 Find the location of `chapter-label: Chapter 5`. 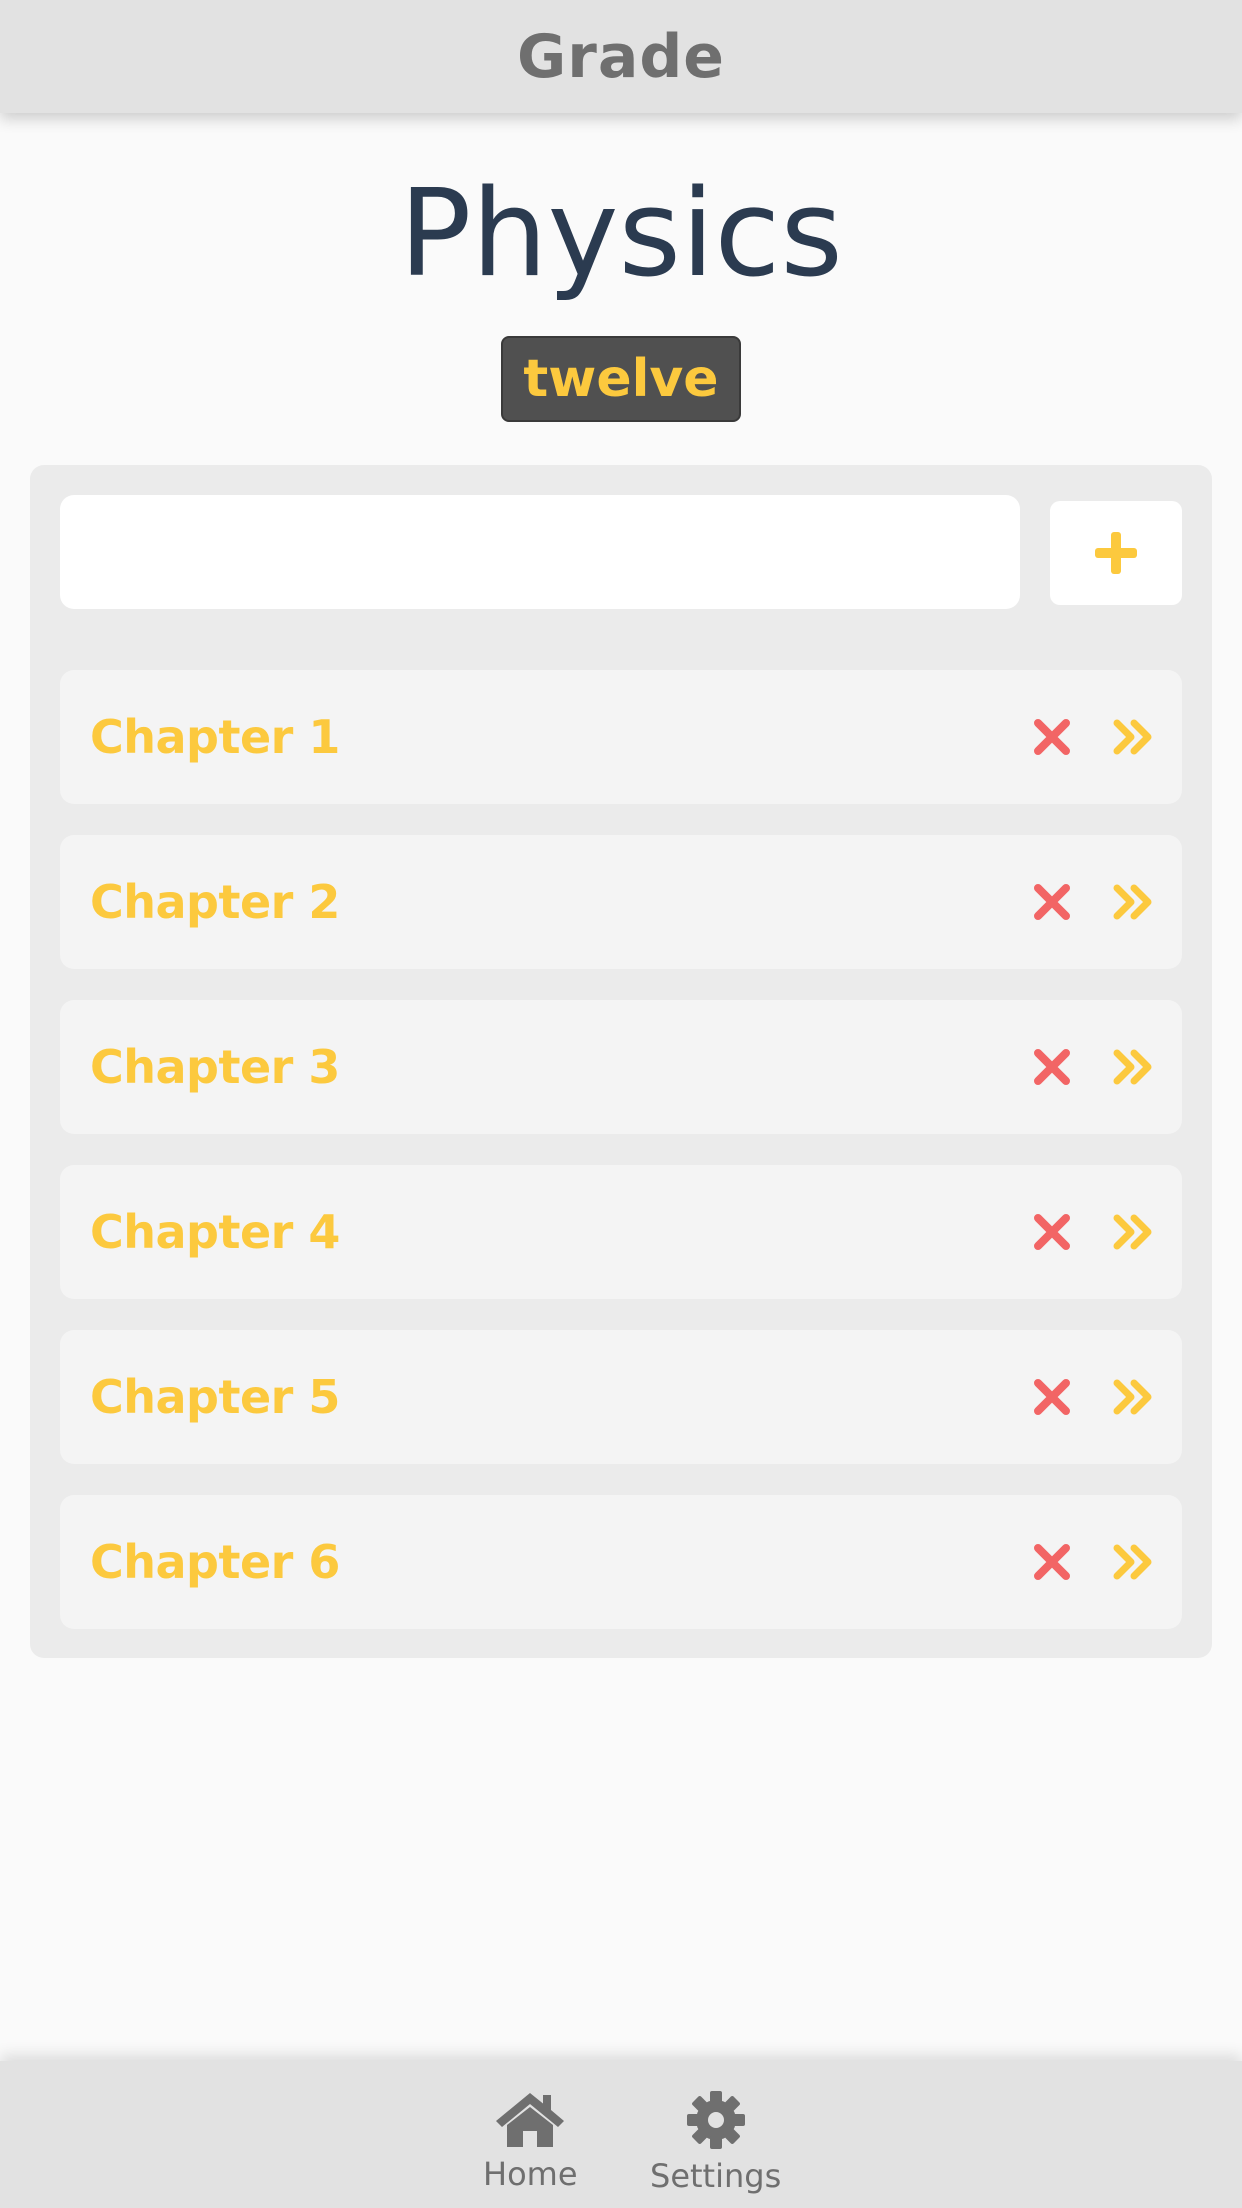

chapter-label: Chapter 5 is located at coordinates (215, 1397).